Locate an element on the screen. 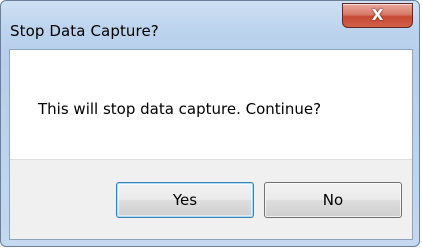 Image resolution: width=422 pixels, height=249 pixels. close-button: X is located at coordinates (377, 15).